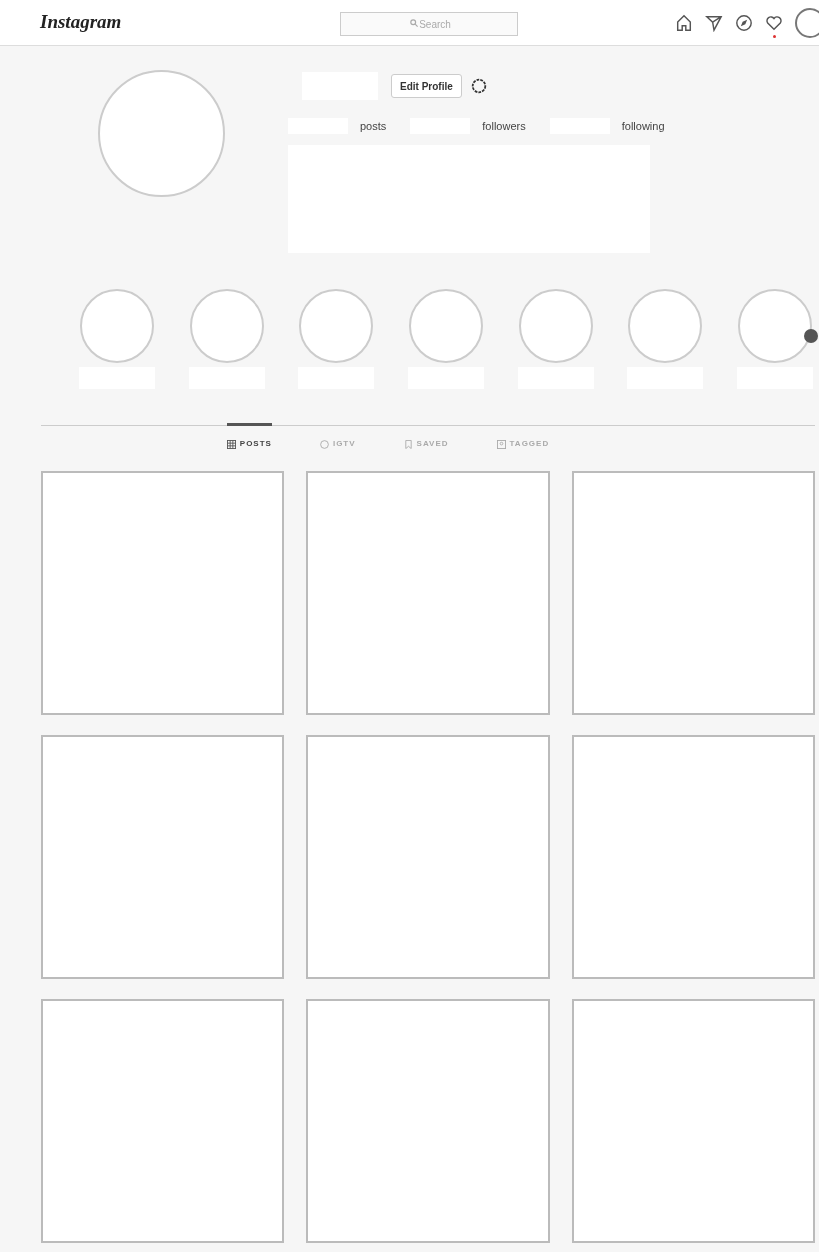  What do you see at coordinates (426, 86) in the screenshot?
I see `edit-profile-button: Edit Profile` at bounding box center [426, 86].